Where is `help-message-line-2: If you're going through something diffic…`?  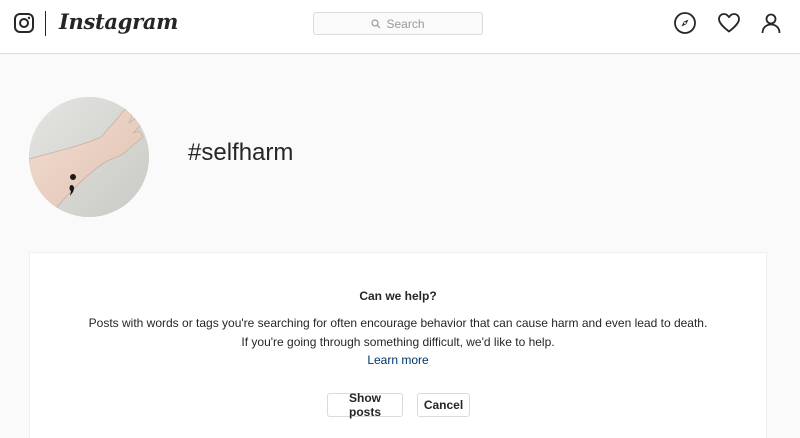
help-message-line-2: If you're going through something diffic… is located at coordinates (398, 342).